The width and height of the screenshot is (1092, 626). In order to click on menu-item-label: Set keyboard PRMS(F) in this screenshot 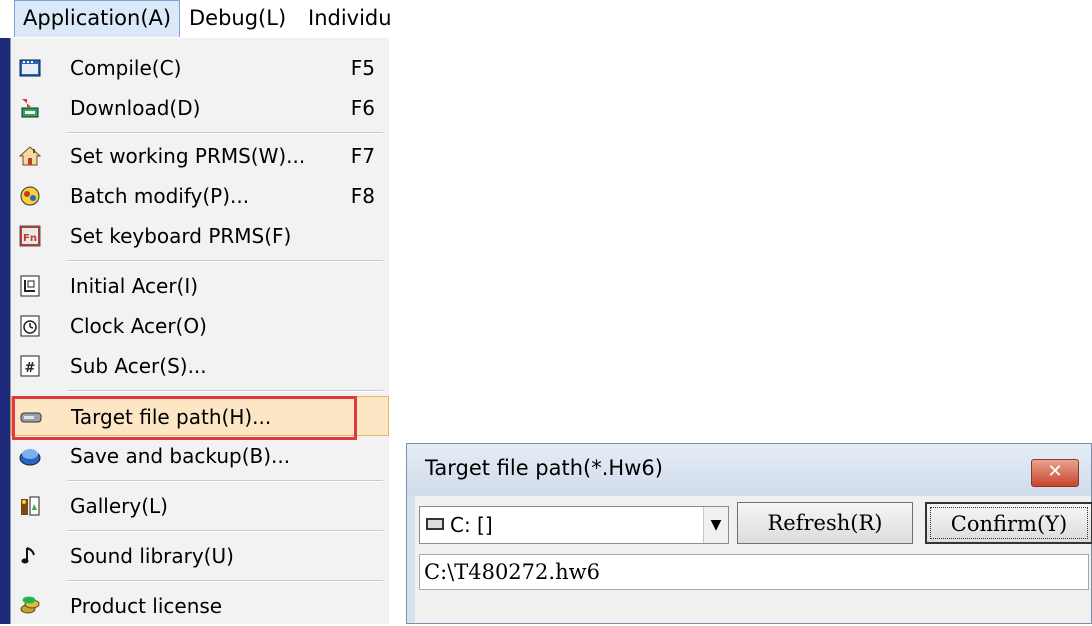, I will do `click(181, 236)`.